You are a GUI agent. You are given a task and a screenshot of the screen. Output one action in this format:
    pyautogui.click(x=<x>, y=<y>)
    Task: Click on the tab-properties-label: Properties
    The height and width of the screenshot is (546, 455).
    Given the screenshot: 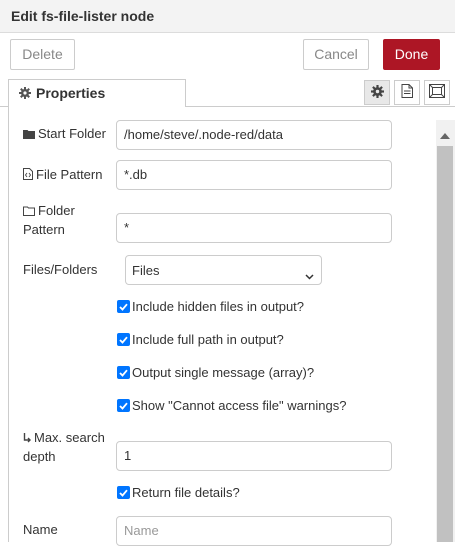 What is the action you would take?
    pyautogui.click(x=71, y=93)
    